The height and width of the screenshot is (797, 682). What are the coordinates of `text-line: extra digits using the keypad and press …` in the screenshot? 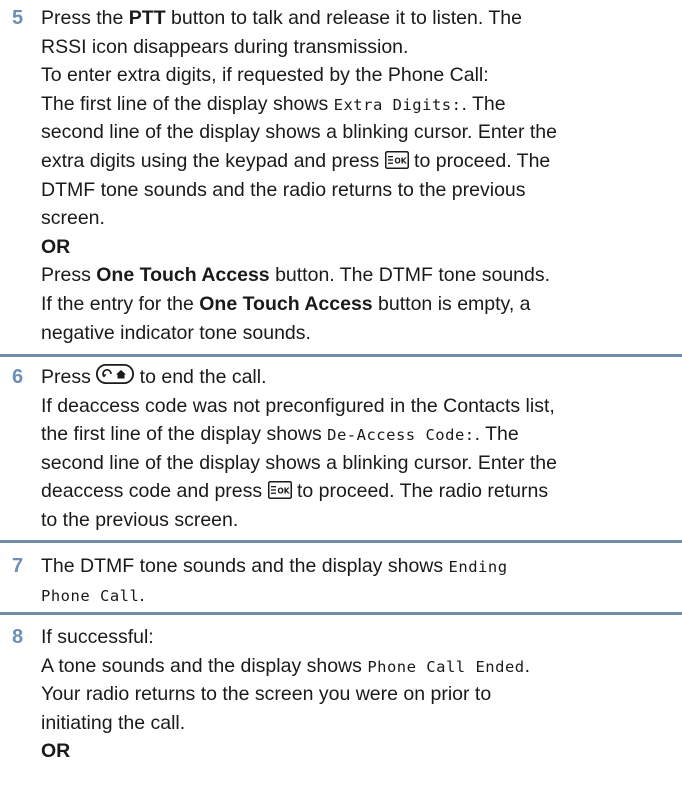 It's located at (359, 161).